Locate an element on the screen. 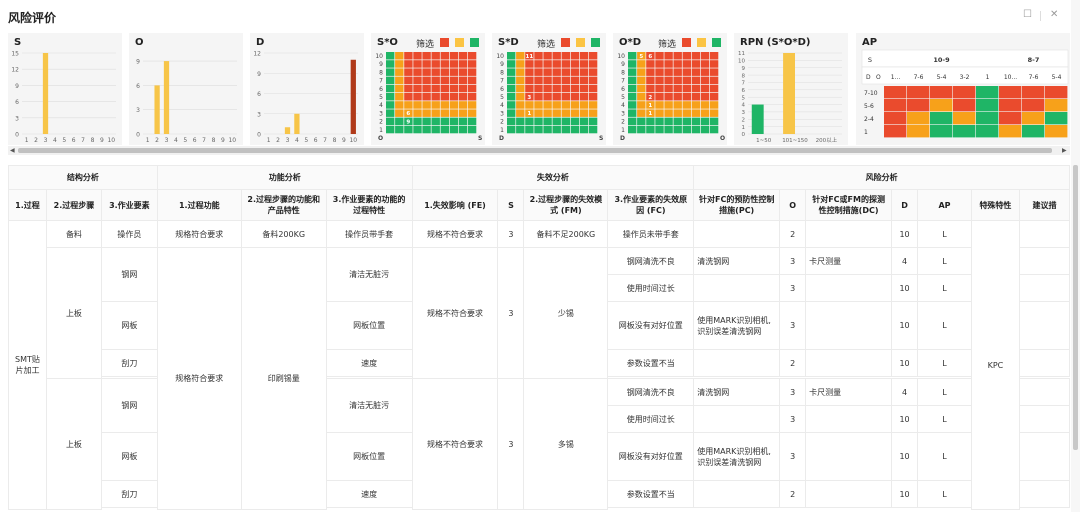 The height and width of the screenshot is (512, 1080). vertical-scroll-thumb is located at coordinates (1075, 307).